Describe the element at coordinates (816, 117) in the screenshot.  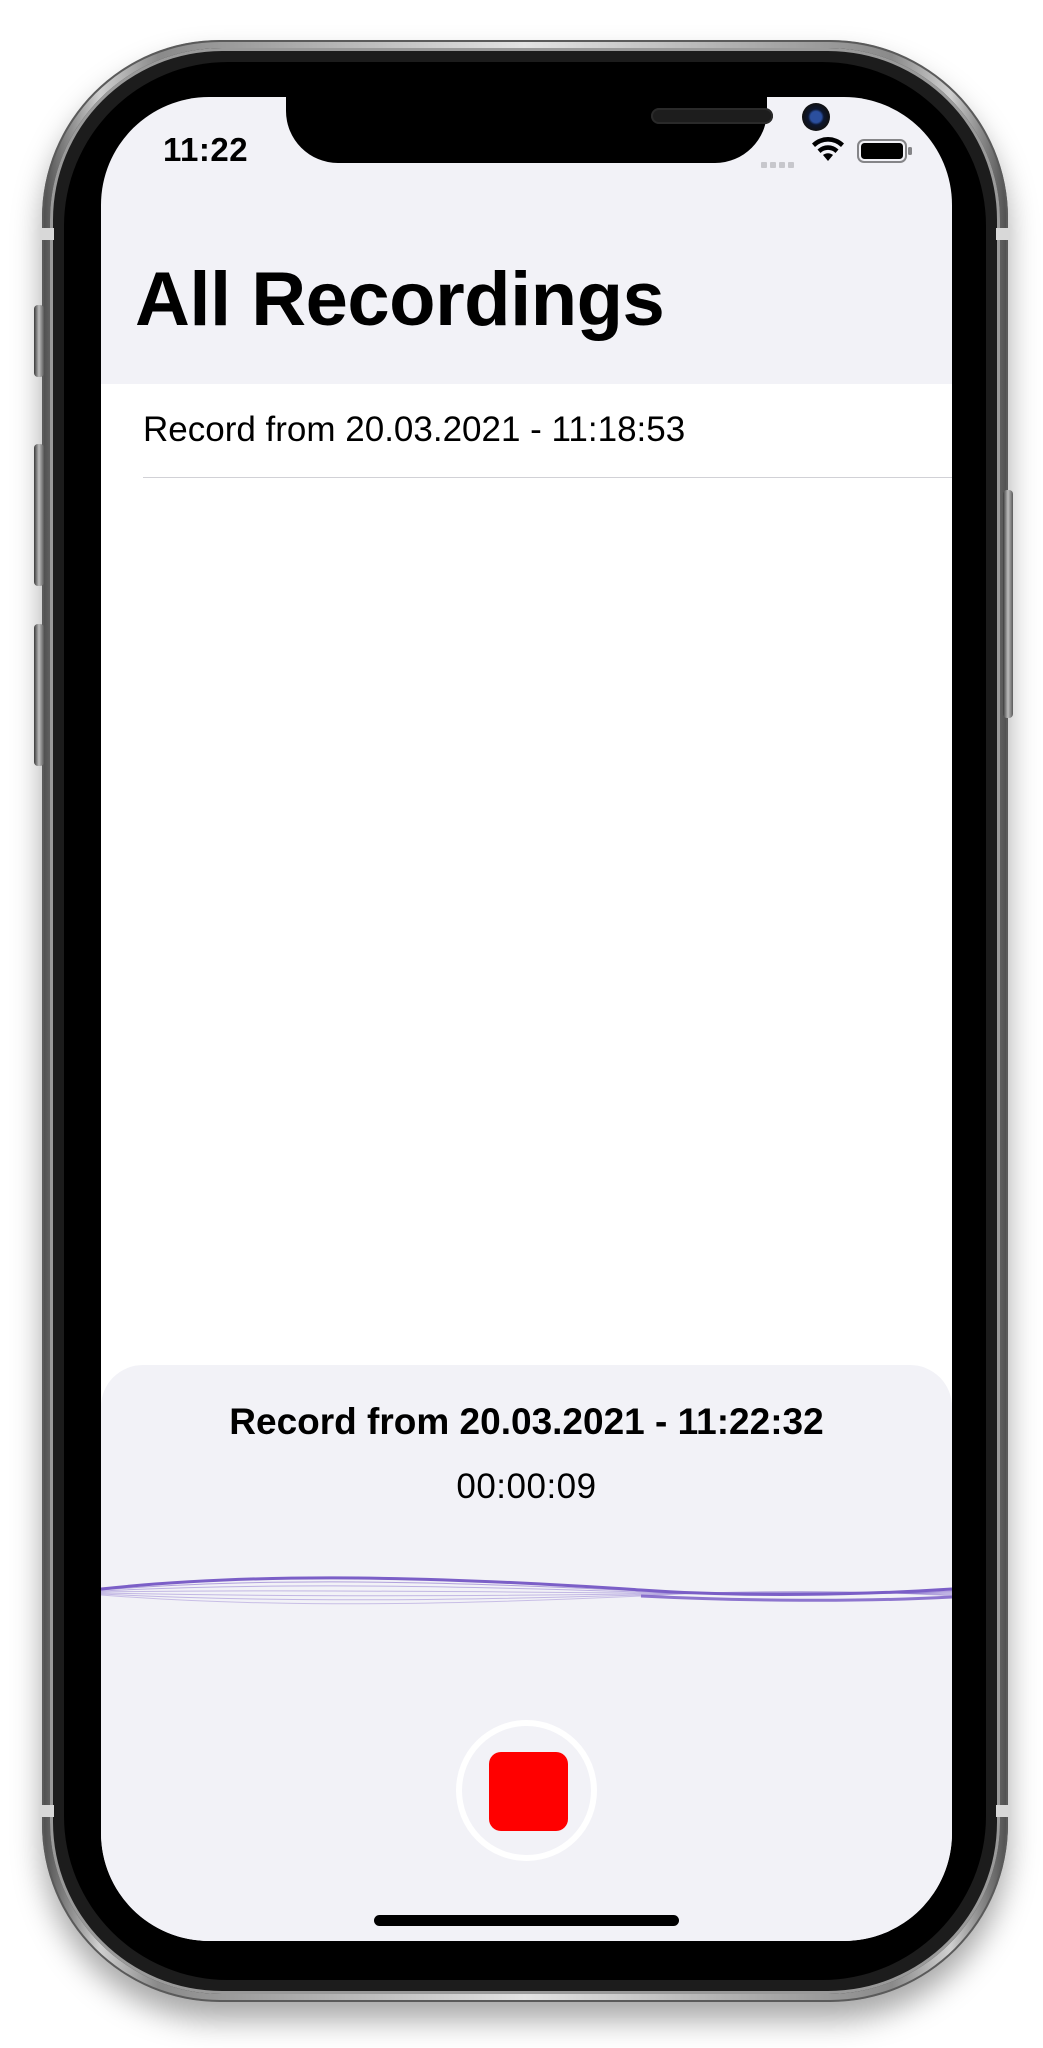
I see `front-camera` at that location.